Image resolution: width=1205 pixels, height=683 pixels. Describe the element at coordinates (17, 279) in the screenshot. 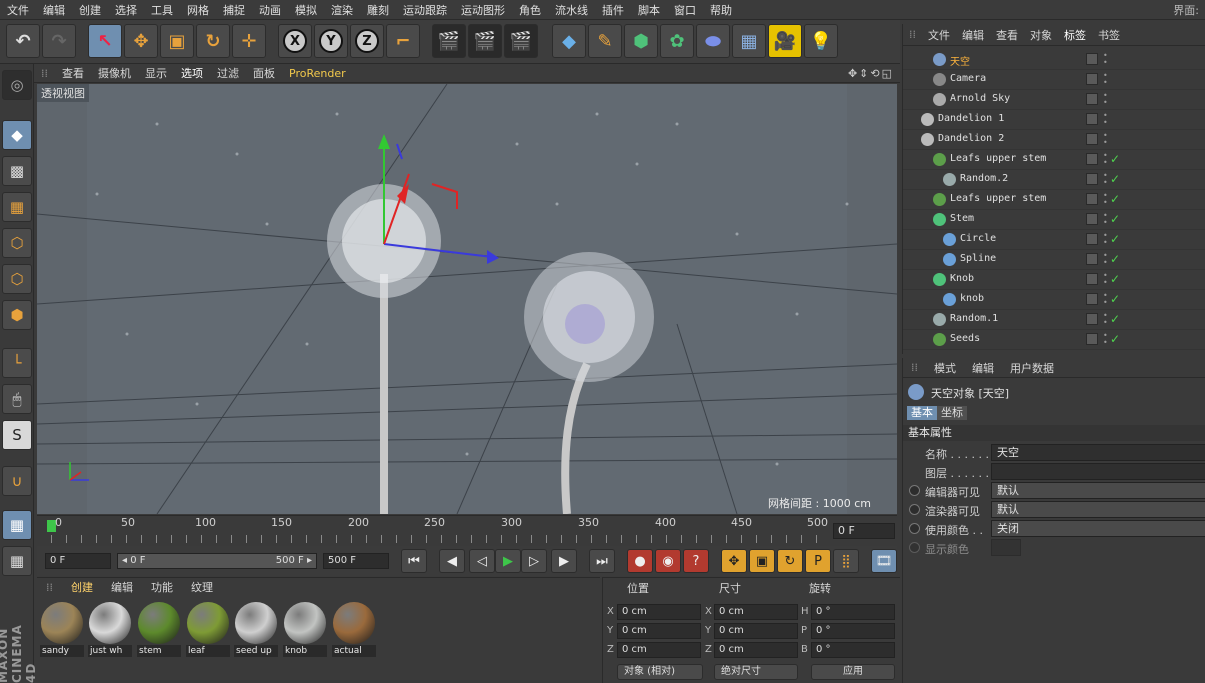

I see `edges-mode-icon: ⬡` at that location.